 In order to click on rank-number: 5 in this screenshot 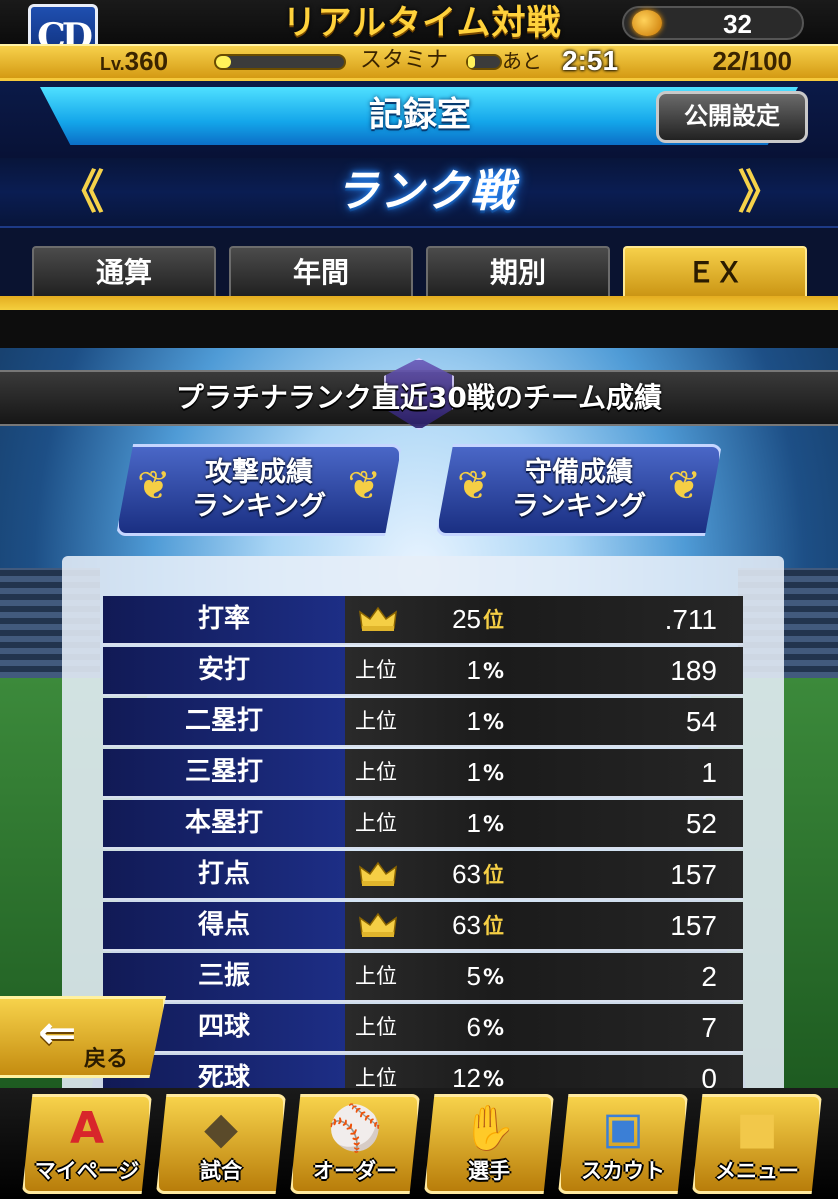, I will do `click(473, 976)`.